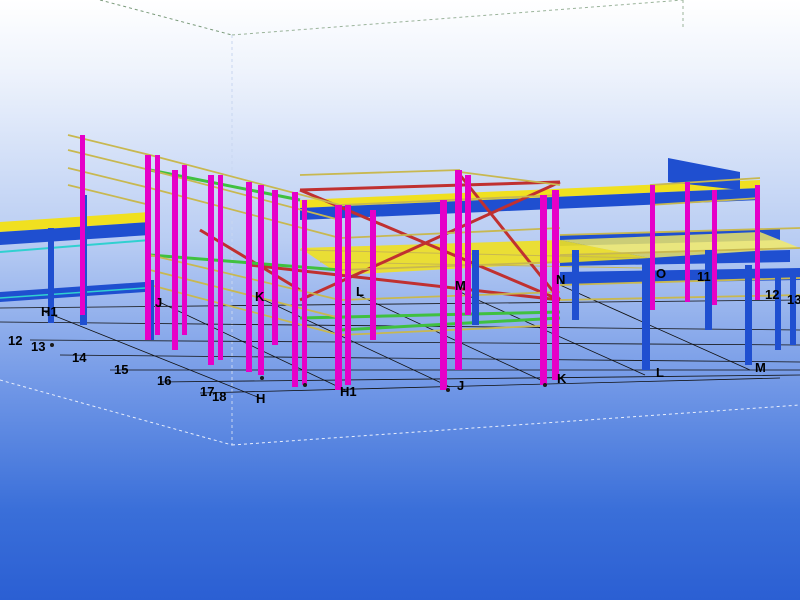 Image resolution: width=800 pixels, height=600 pixels. I want to click on grid-label-row-13: 13, so click(38, 346).